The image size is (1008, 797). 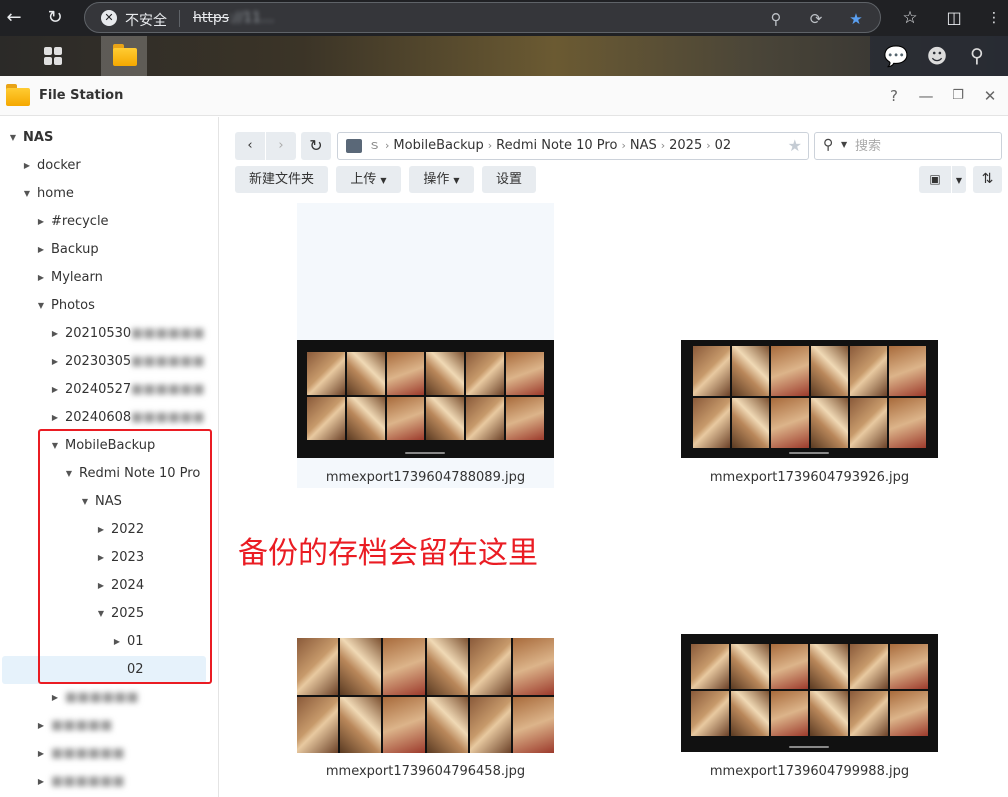 I want to click on breadcrumb-item: 02, so click(x=723, y=145).